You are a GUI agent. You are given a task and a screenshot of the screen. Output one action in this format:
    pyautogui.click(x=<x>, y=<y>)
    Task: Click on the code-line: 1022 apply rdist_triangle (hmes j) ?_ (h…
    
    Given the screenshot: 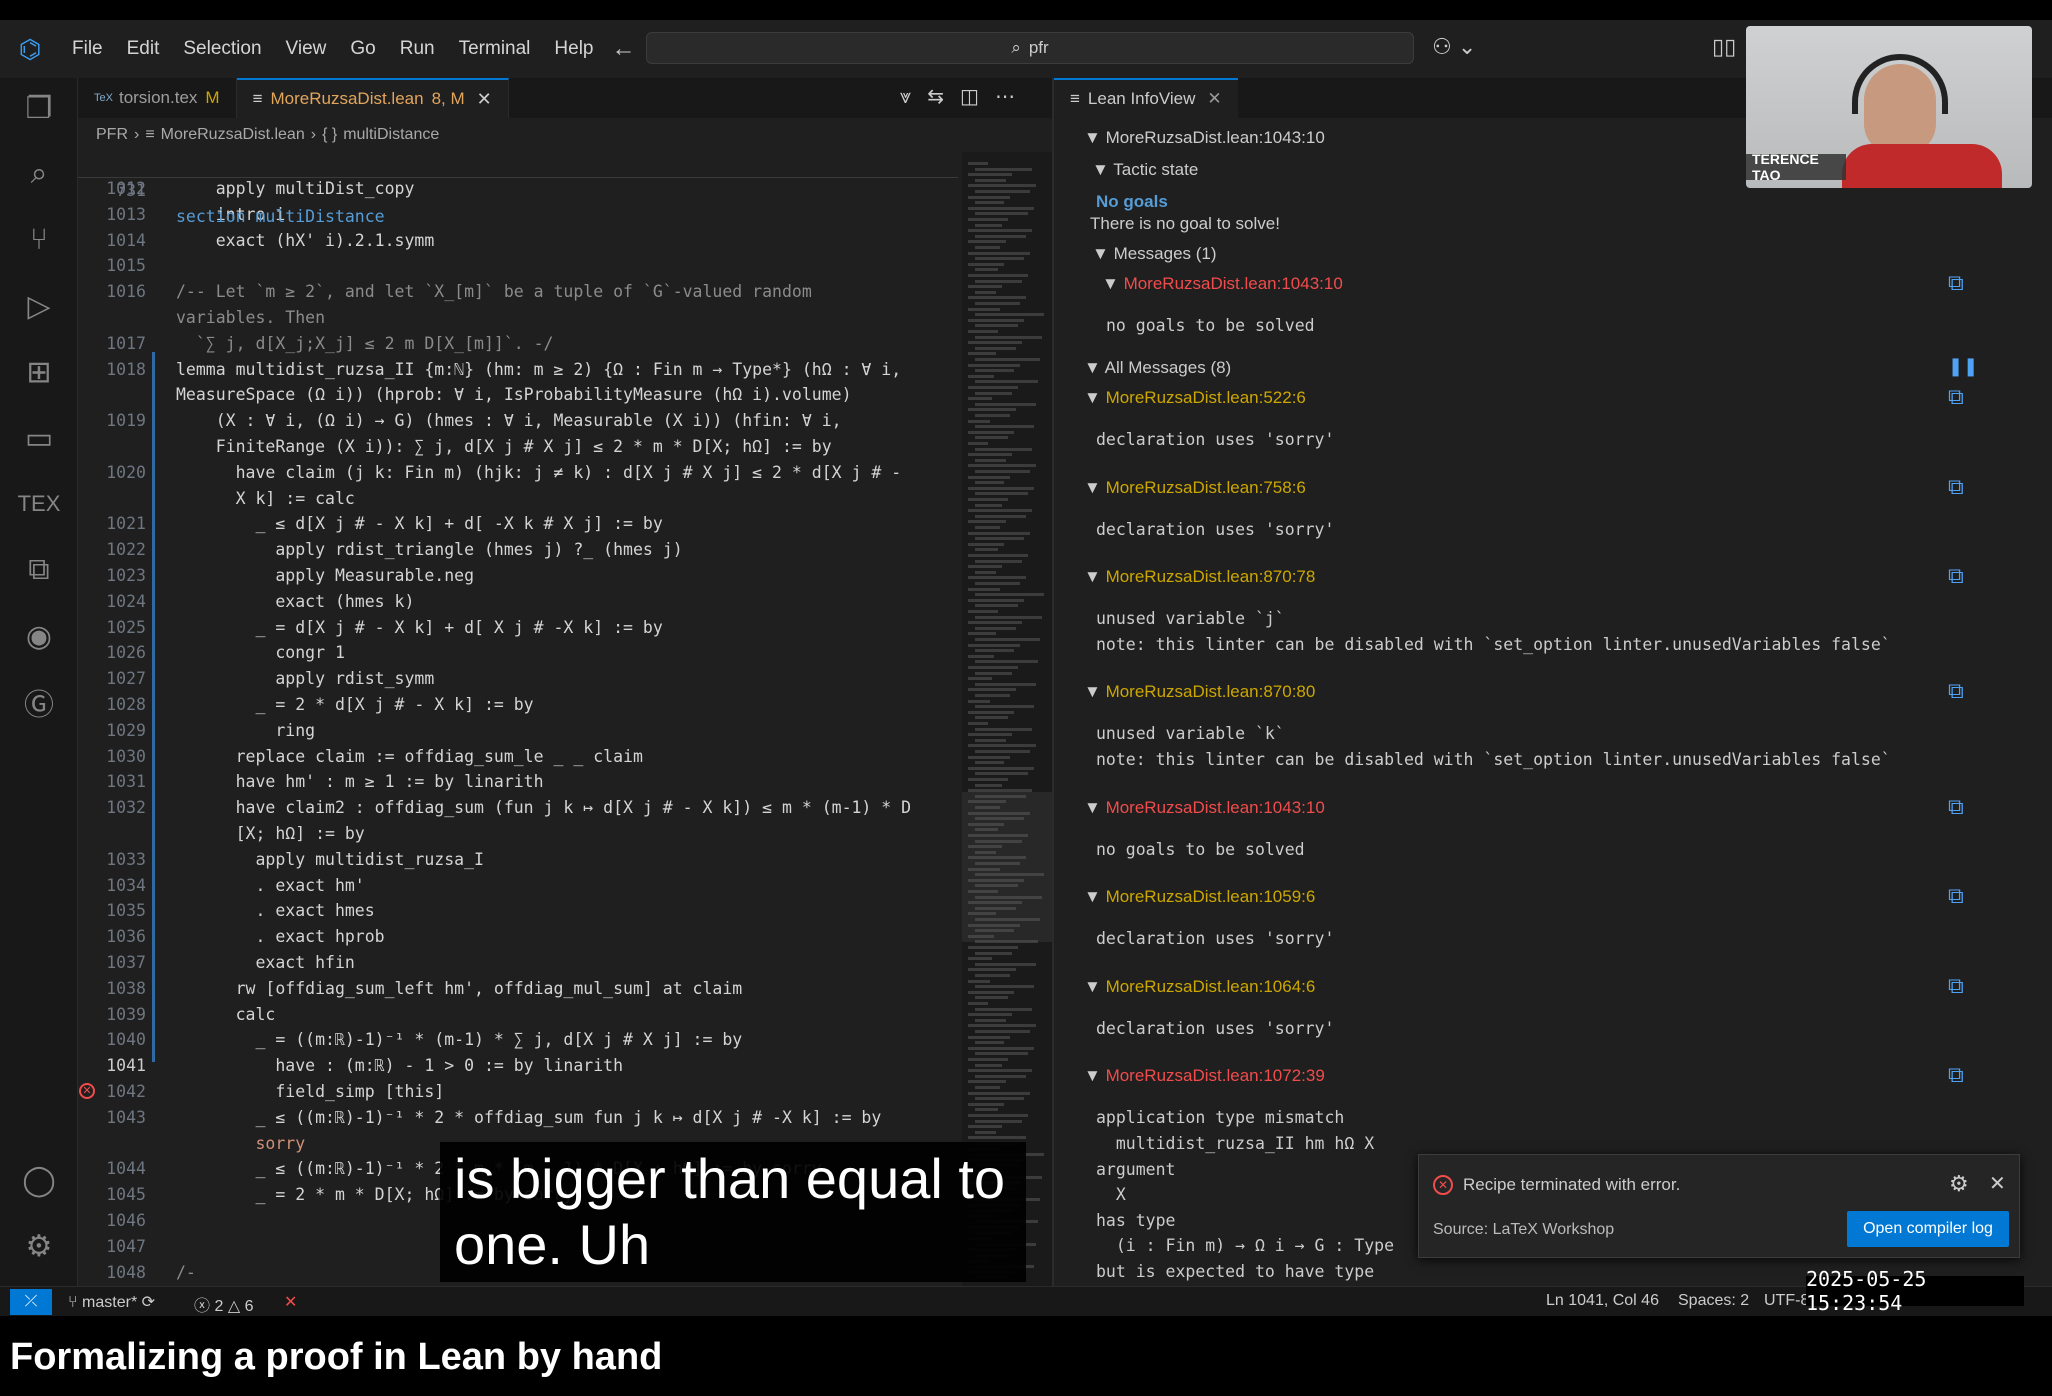 What is the action you would take?
    pyautogui.click(x=518, y=550)
    